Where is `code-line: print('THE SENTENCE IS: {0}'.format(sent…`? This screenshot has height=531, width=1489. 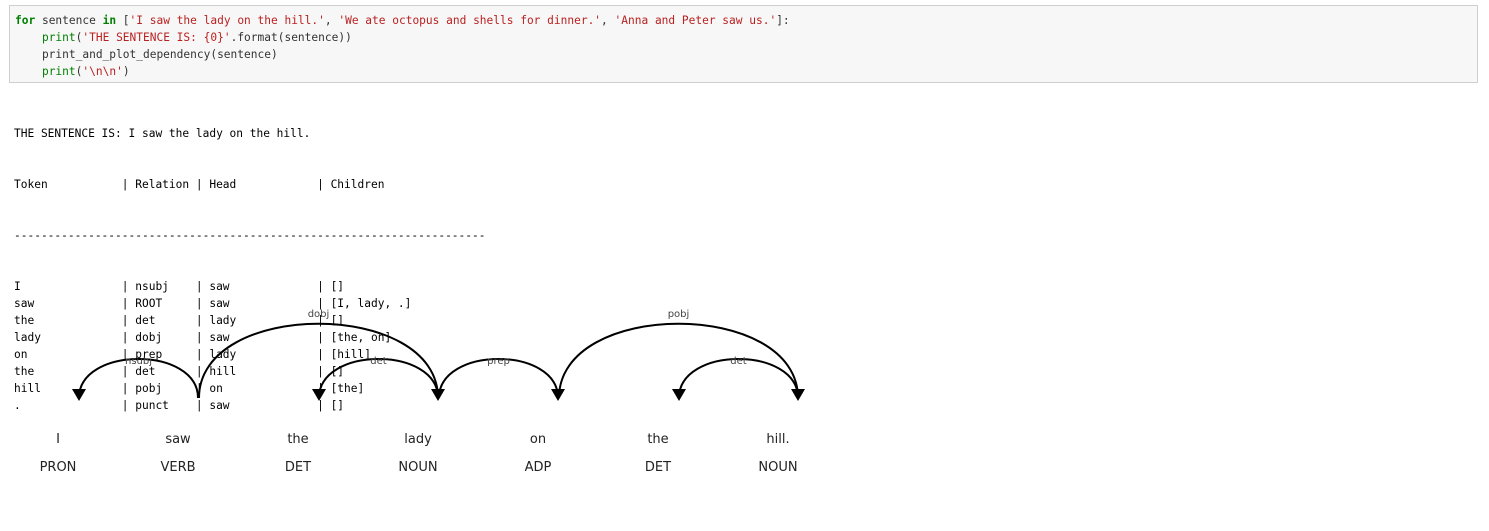
code-line: print('THE SENTENCE IS: {0}'.format(sent… is located at coordinates (746, 37).